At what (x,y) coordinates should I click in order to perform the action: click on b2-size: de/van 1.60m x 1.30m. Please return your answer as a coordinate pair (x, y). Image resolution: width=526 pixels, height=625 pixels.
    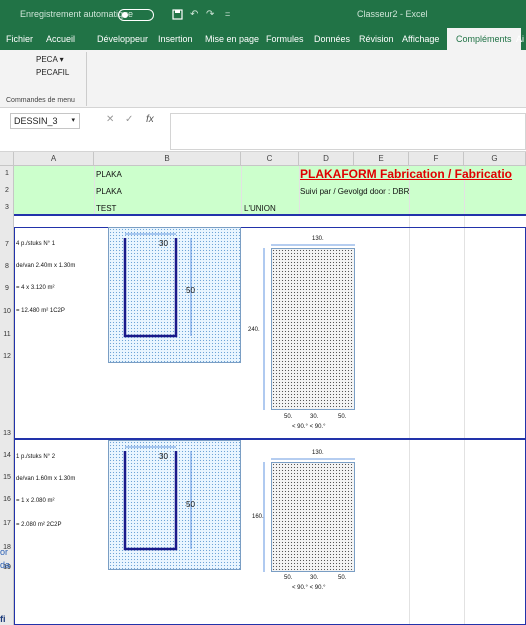
    Looking at the image, I should click on (46, 479).